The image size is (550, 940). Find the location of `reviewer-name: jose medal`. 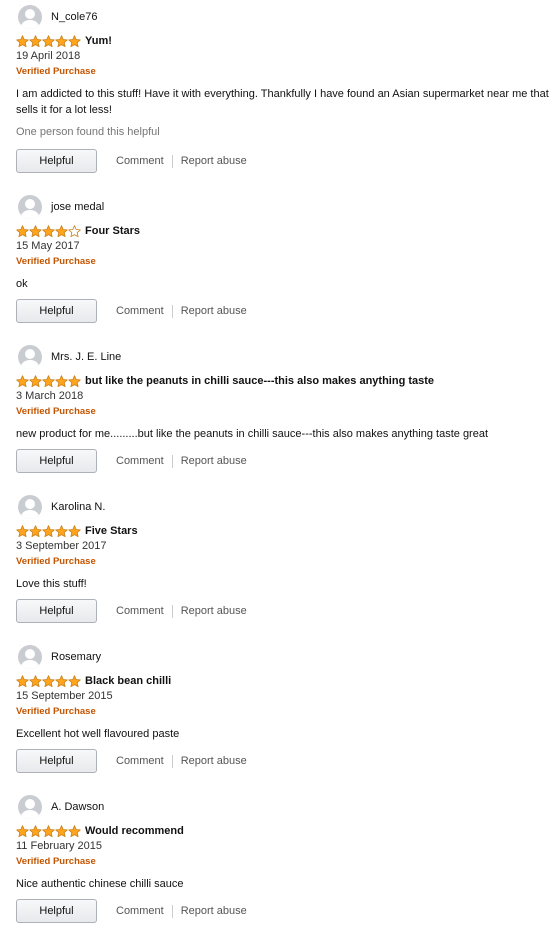

reviewer-name: jose medal is located at coordinates (77, 207).